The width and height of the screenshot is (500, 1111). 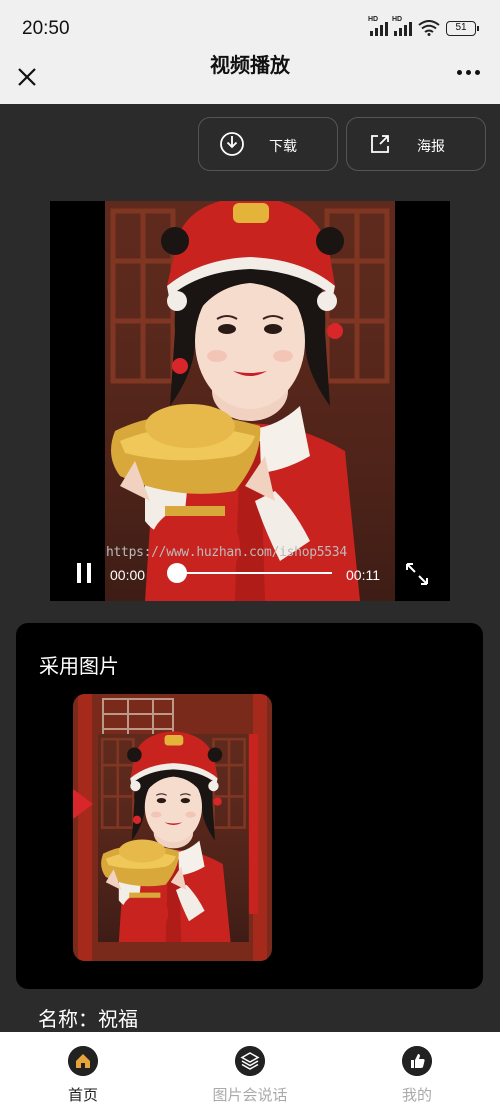 I want to click on seek-thumb, so click(x=177, y=573).